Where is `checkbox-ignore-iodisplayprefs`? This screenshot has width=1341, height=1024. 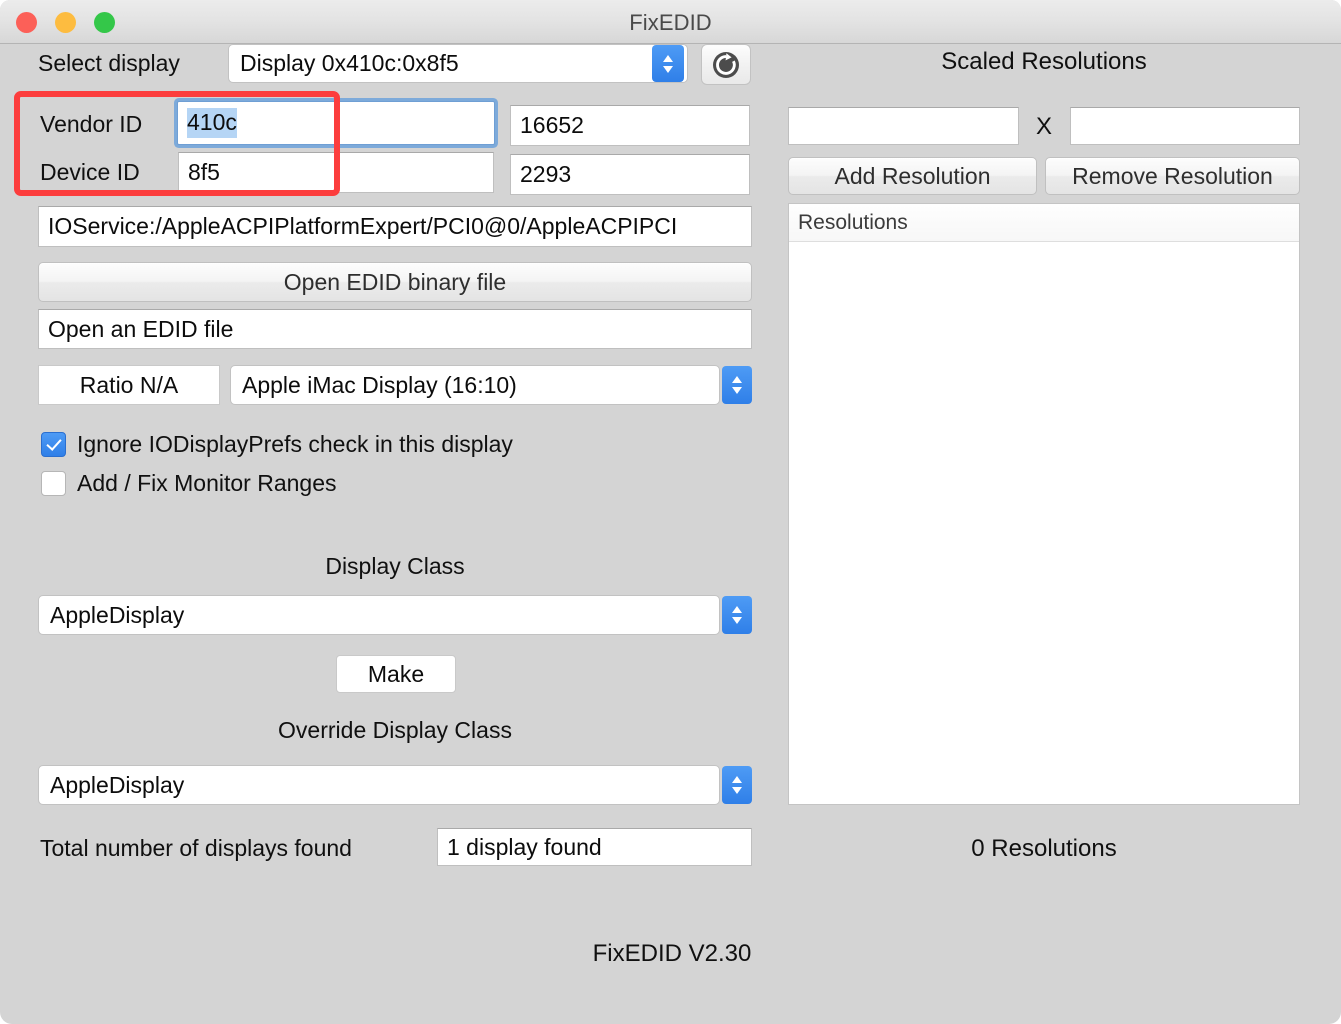 checkbox-ignore-iodisplayprefs is located at coordinates (53, 444).